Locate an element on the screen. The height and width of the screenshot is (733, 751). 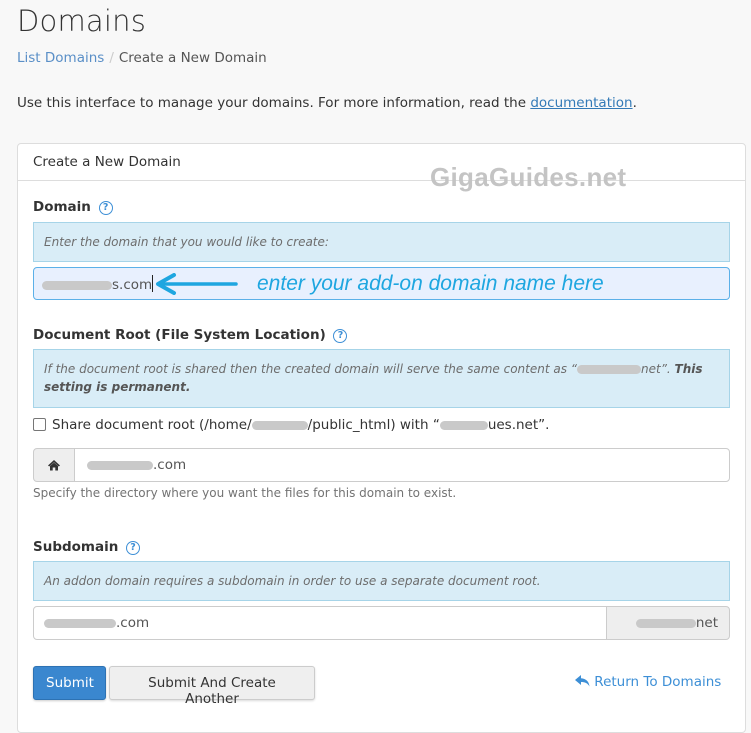
submit-button: Submit is located at coordinates (69, 683).